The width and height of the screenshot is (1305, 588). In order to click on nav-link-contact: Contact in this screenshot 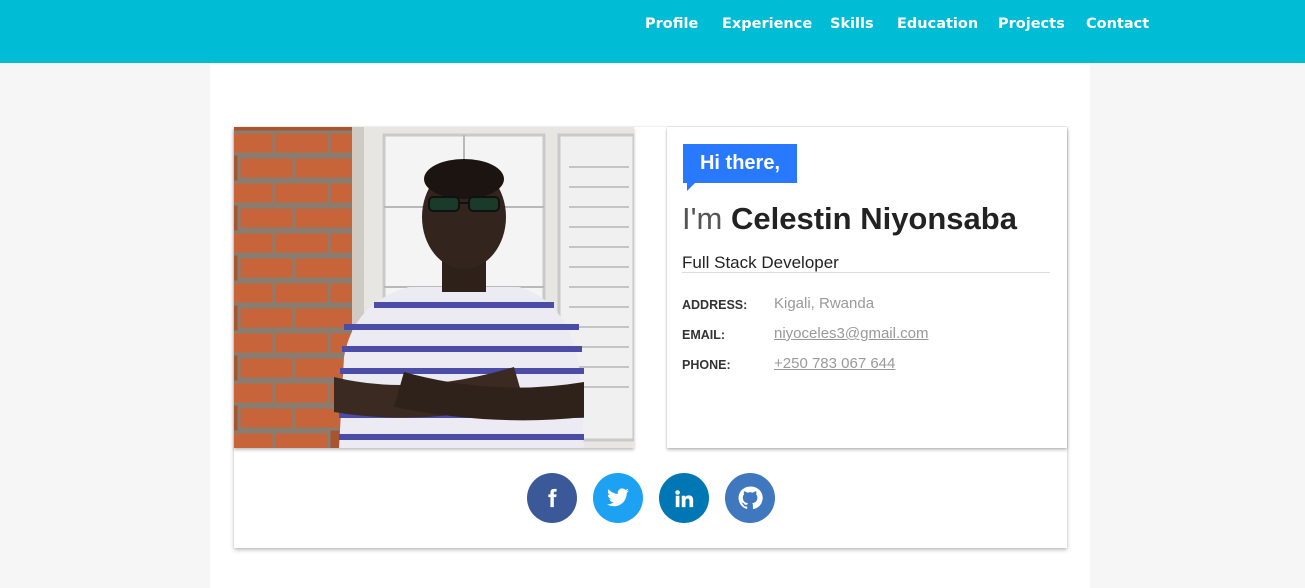, I will do `click(1117, 24)`.